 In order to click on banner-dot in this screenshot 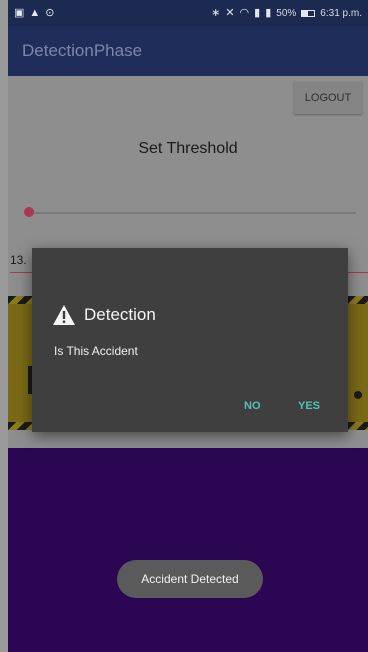, I will do `click(358, 395)`.